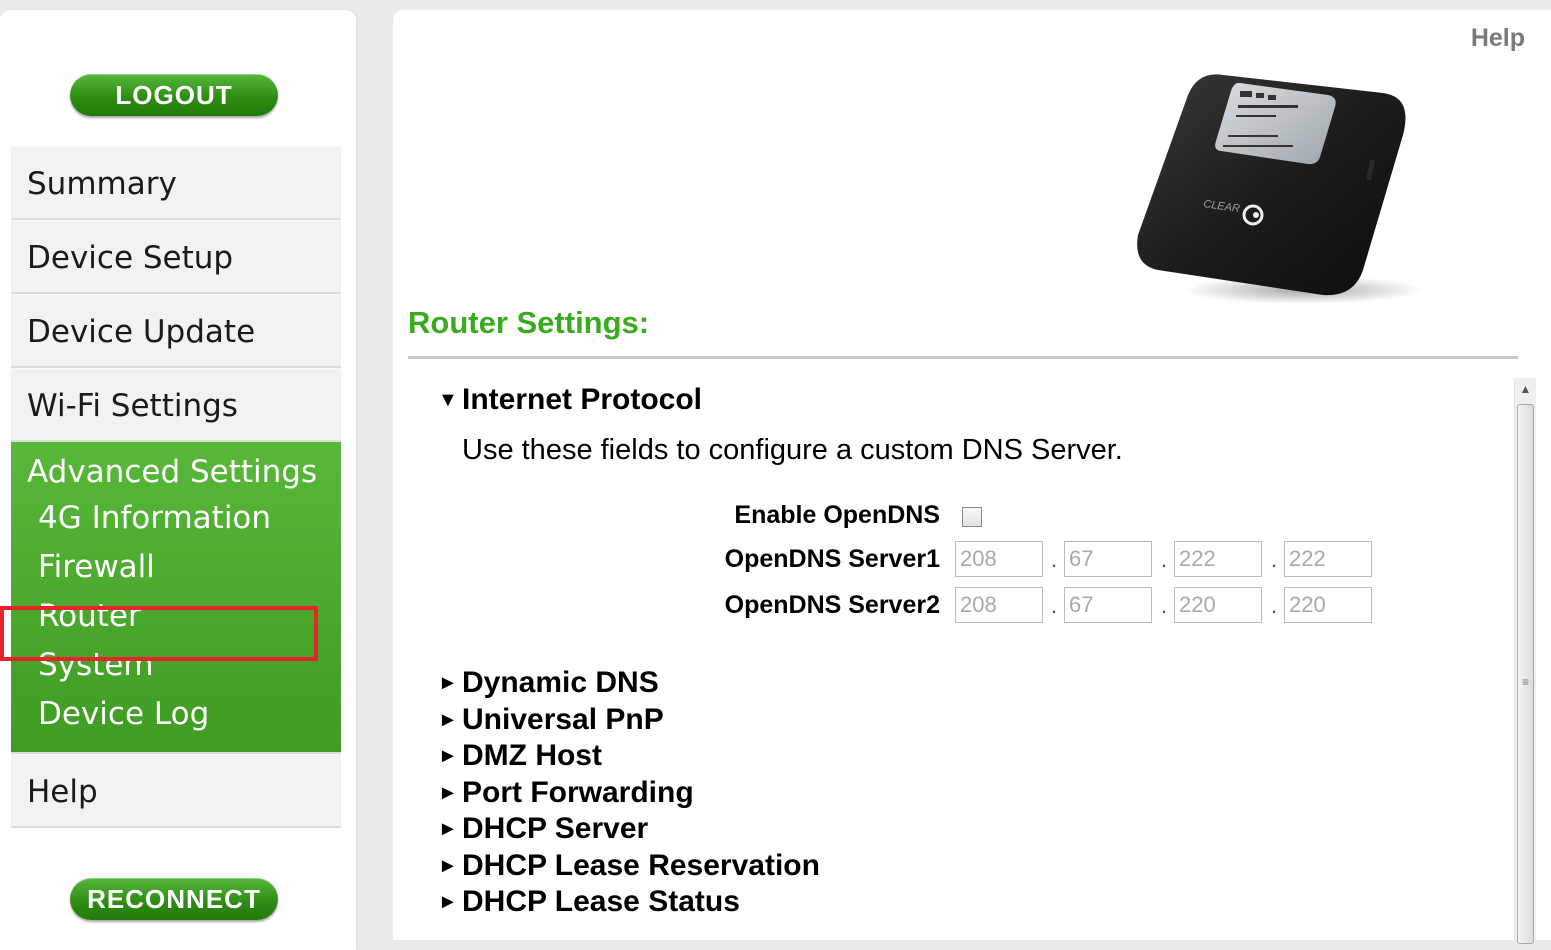 This screenshot has height=950, width=1551. What do you see at coordinates (176, 331) in the screenshot?
I see `nav-item-device-update: Device Update` at bounding box center [176, 331].